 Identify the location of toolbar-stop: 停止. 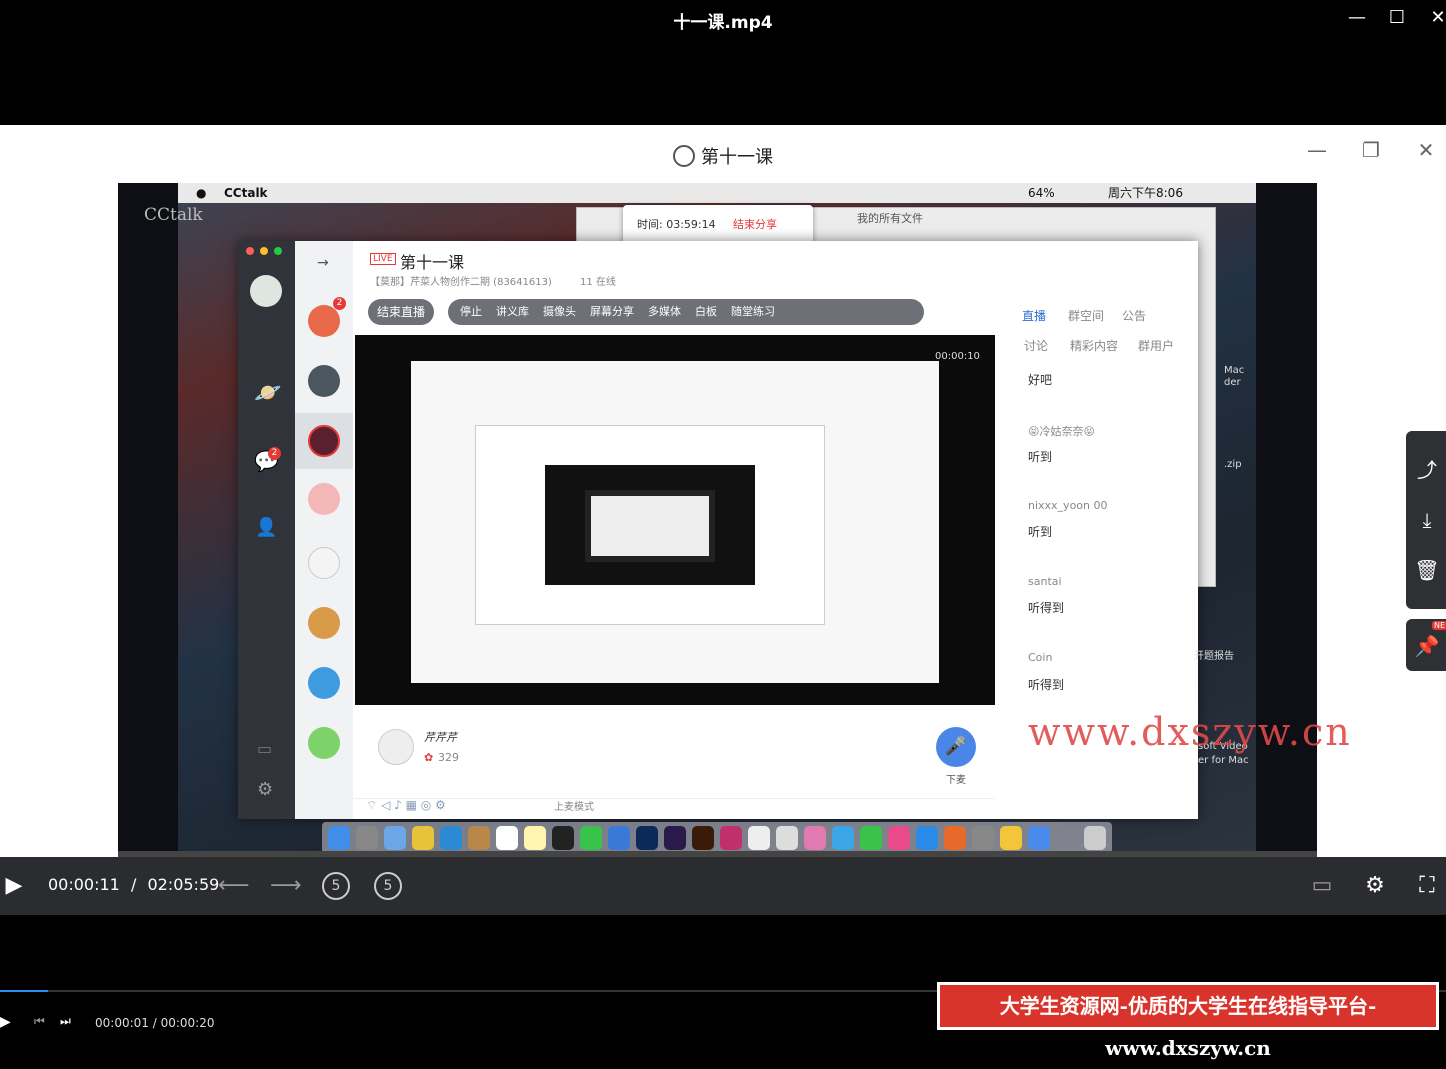
(471, 311).